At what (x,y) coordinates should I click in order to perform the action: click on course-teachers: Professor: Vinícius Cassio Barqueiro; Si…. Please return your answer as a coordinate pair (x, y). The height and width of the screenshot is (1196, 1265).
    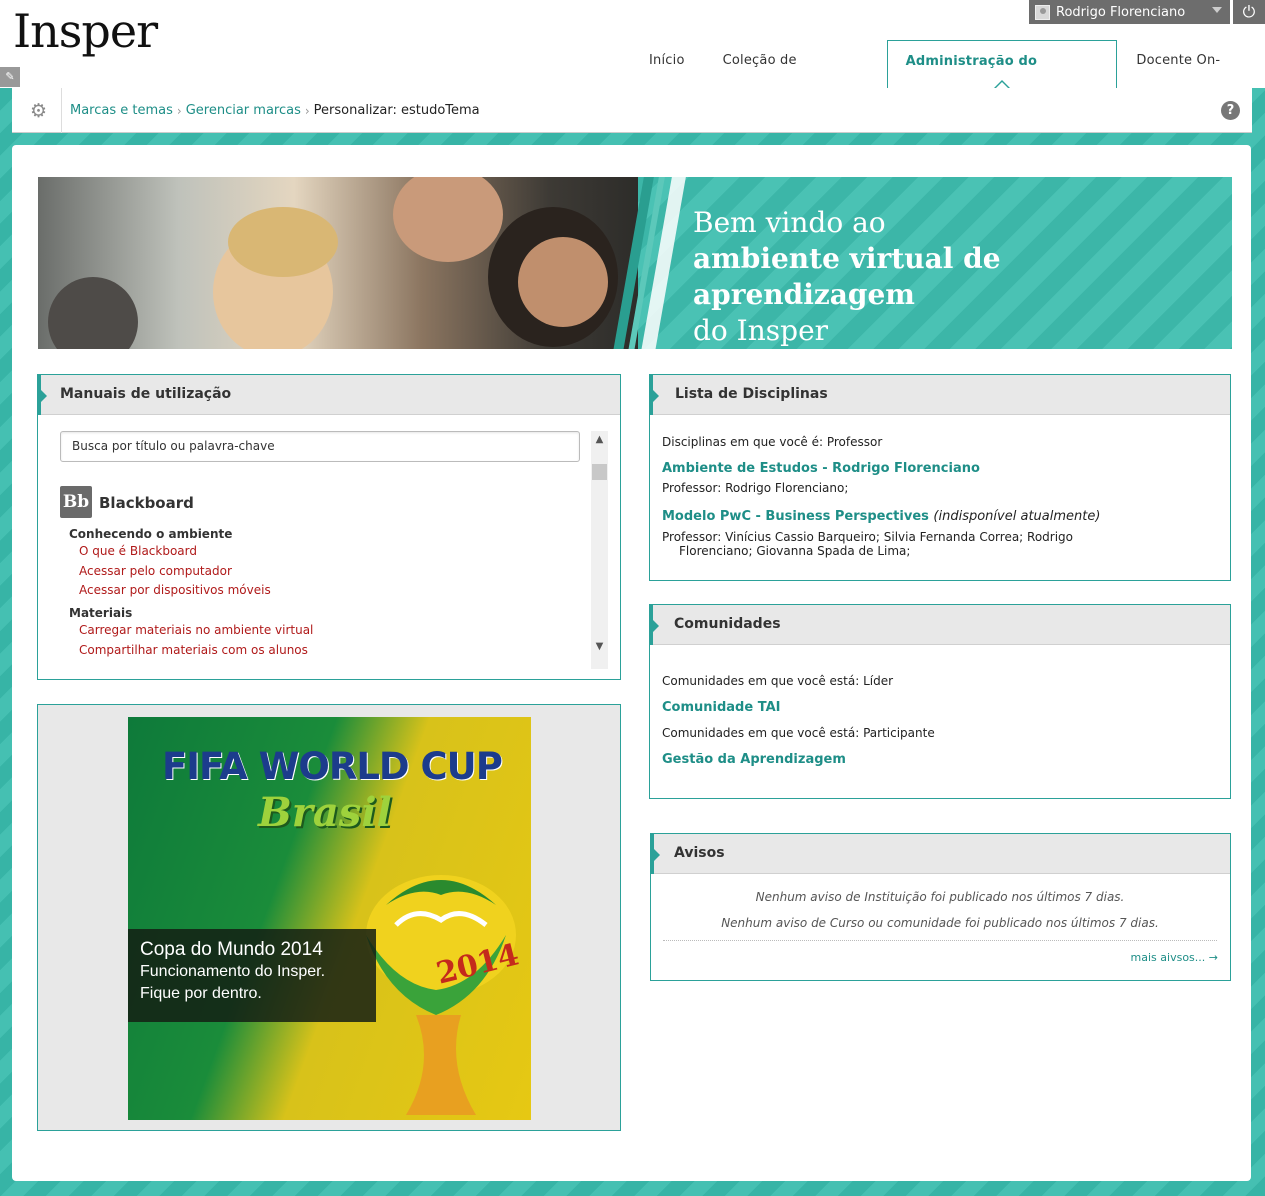
    Looking at the image, I should click on (868, 537).